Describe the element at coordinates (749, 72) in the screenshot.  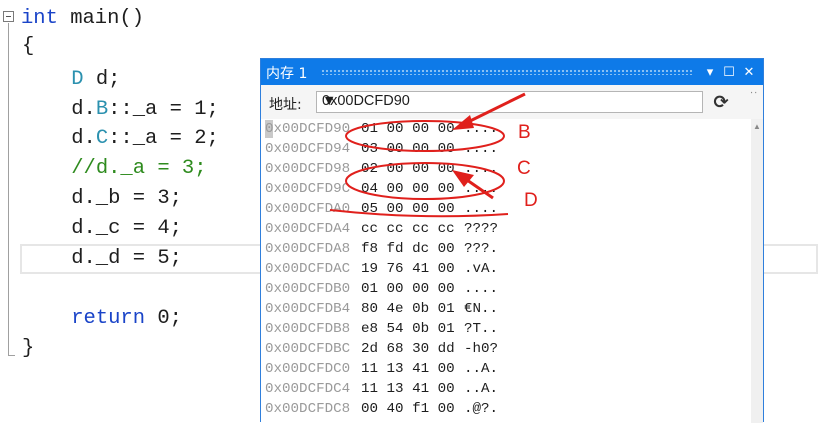
I see `close-button: ✕` at that location.